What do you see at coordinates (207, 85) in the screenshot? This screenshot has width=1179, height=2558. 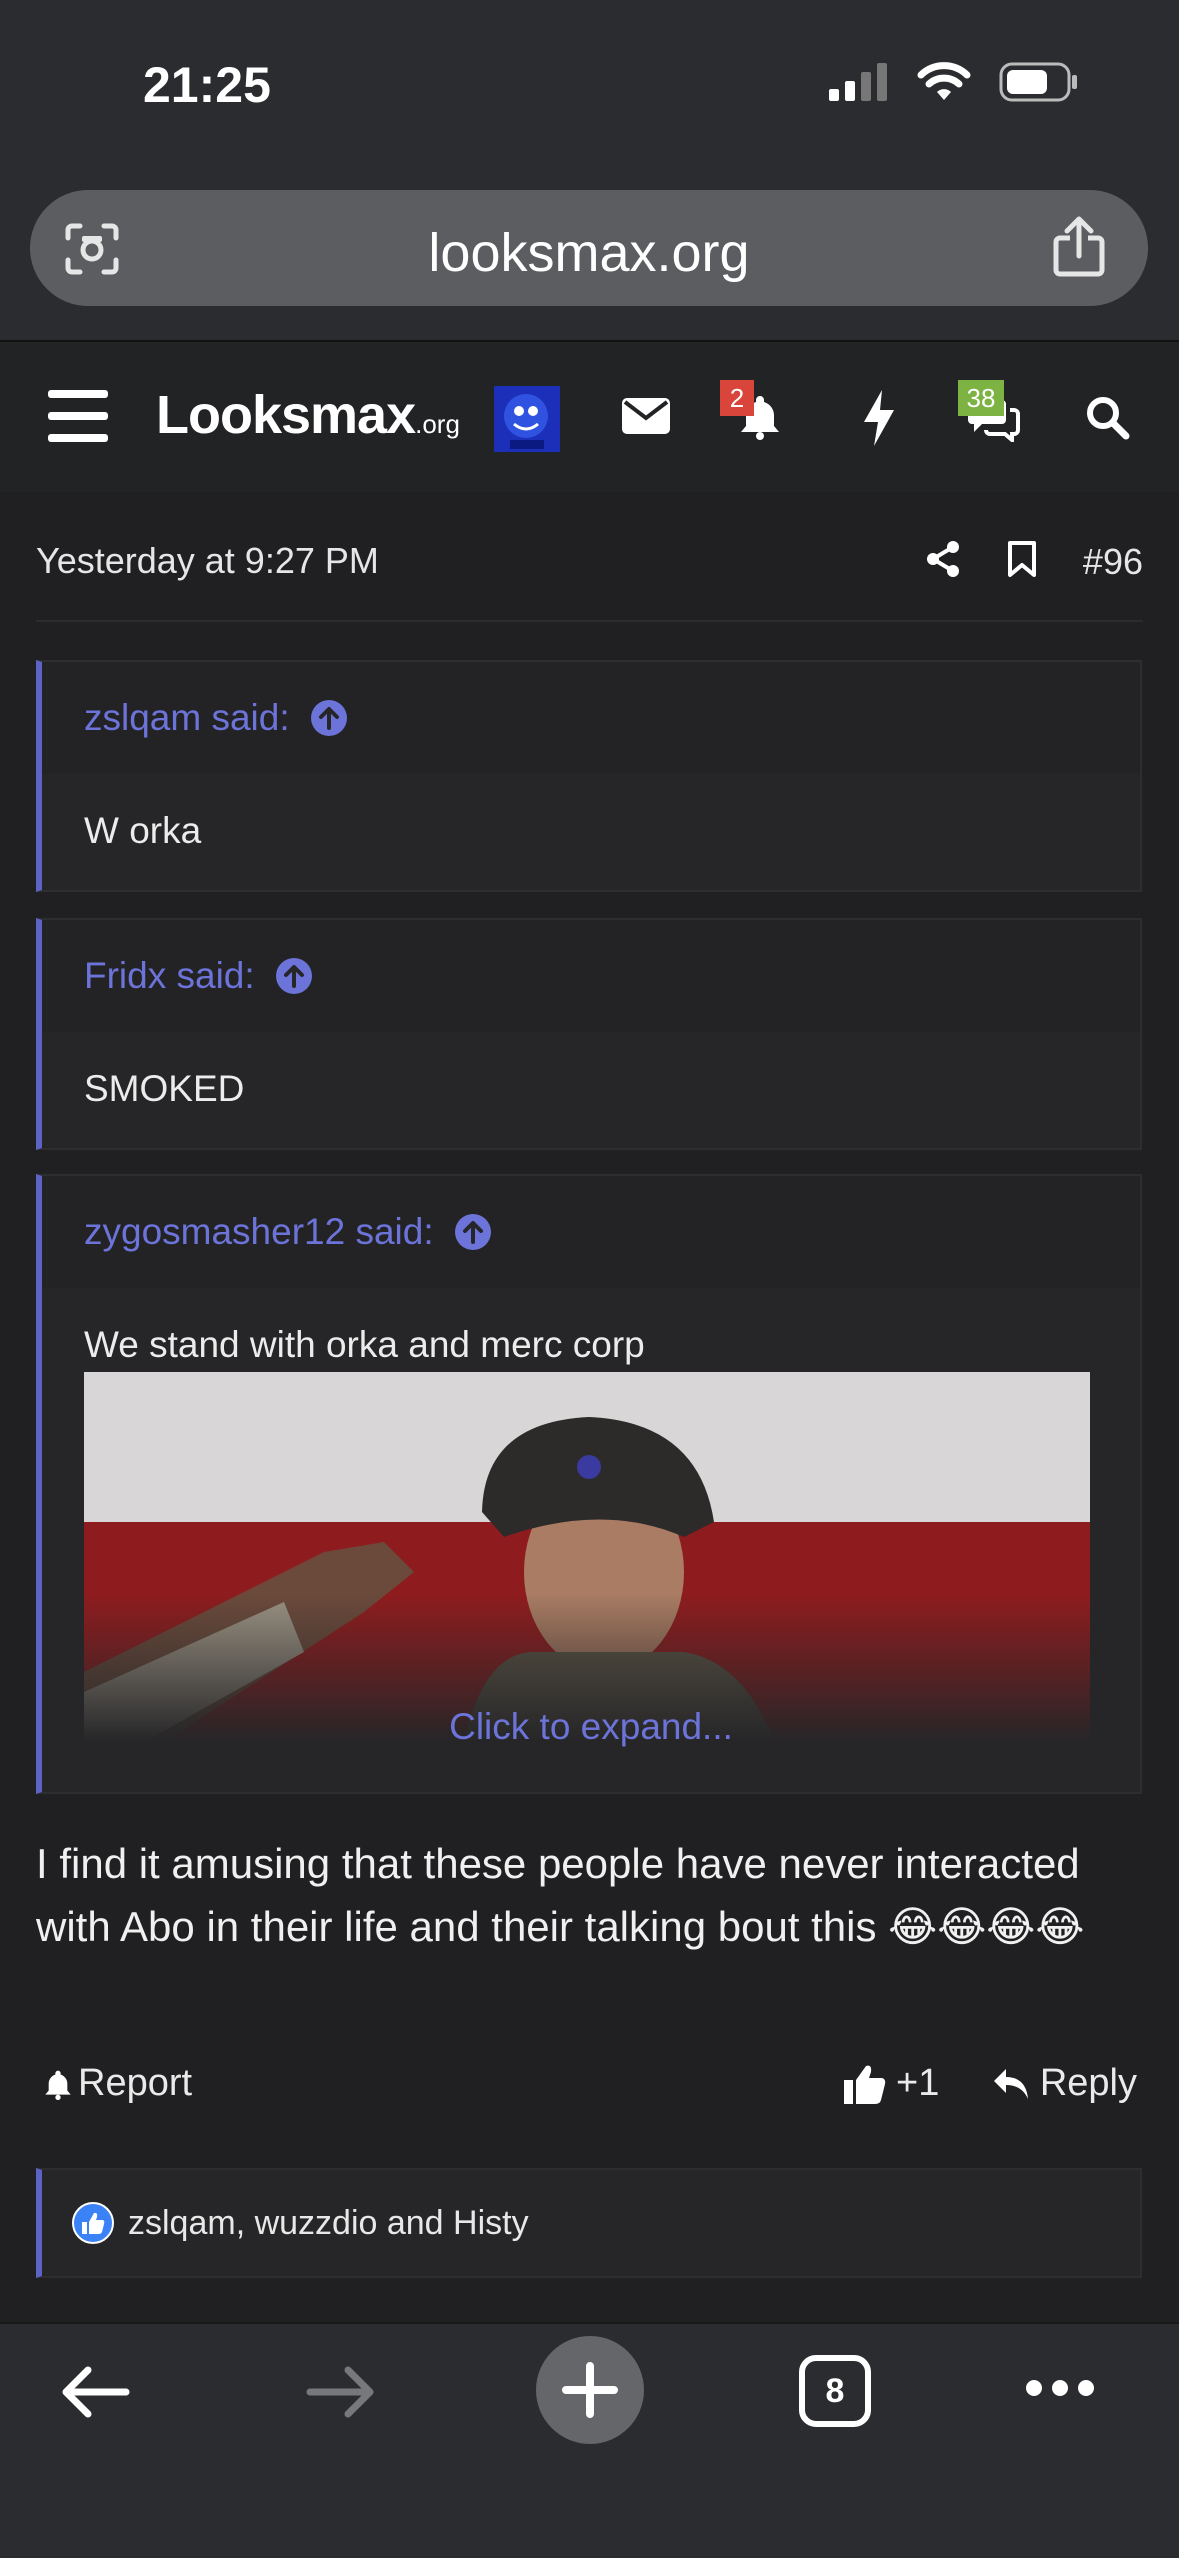 I see `status-time: 21:25` at bounding box center [207, 85].